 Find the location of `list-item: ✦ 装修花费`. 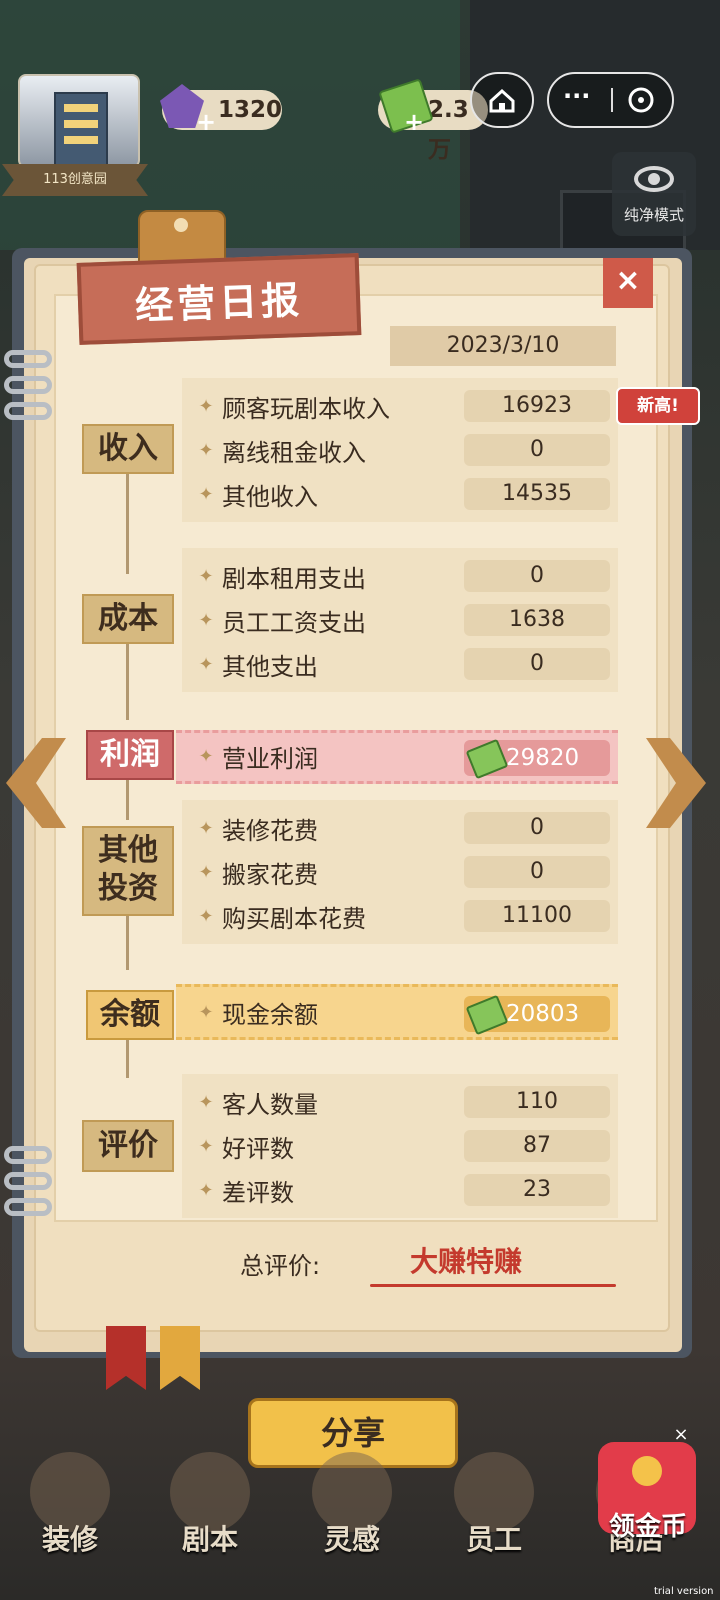

list-item: ✦ 装修花费 is located at coordinates (325, 828).